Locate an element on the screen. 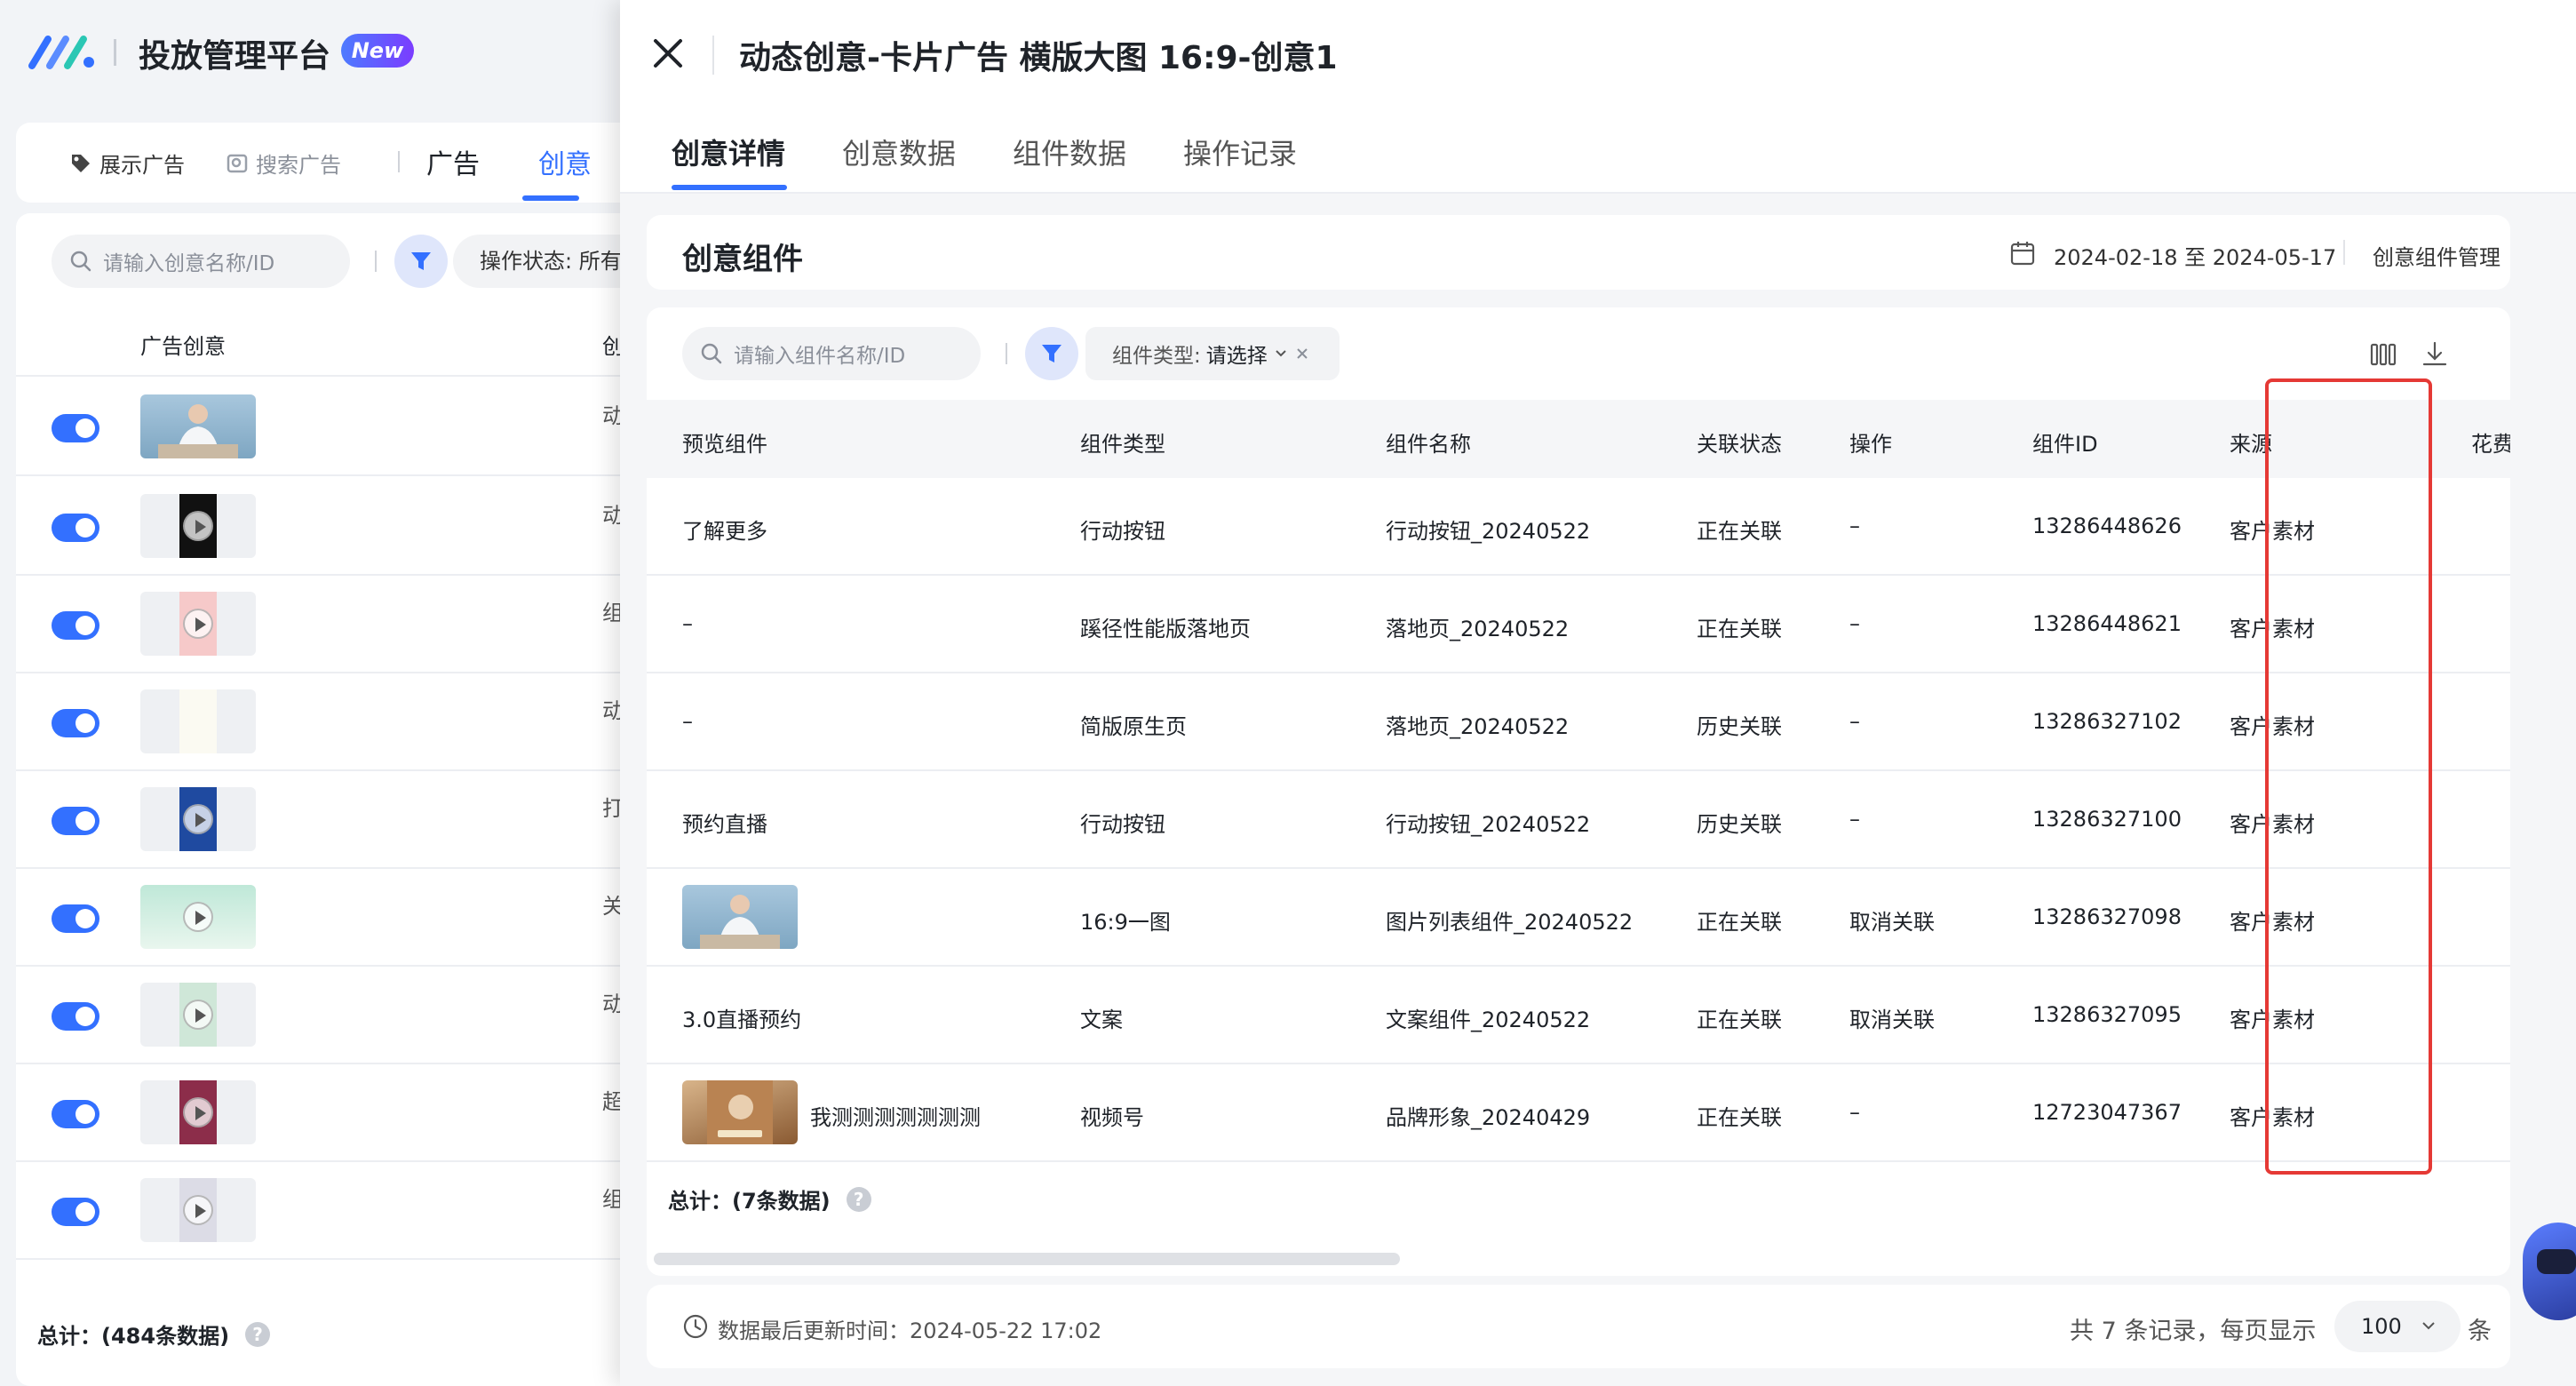  col-name: 组件名称 is located at coordinates (1428, 444).